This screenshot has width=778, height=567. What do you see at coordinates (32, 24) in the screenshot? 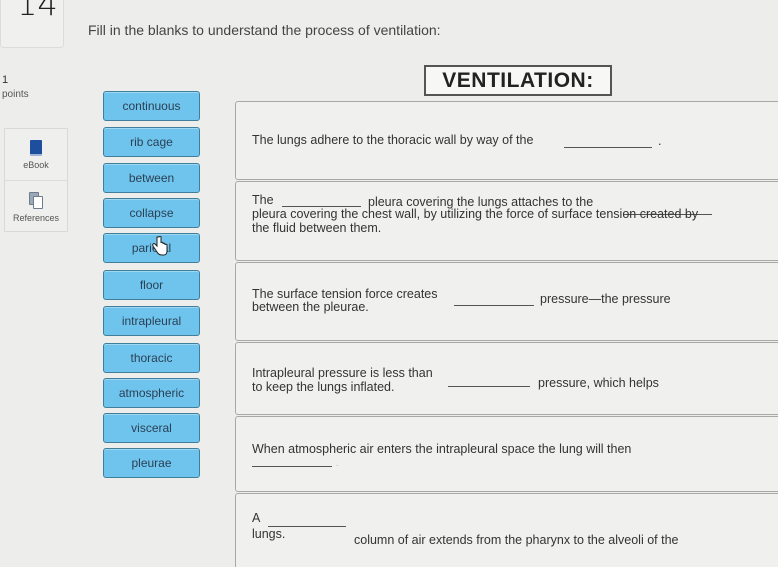
I see `question-number-box: 14` at bounding box center [32, 24].